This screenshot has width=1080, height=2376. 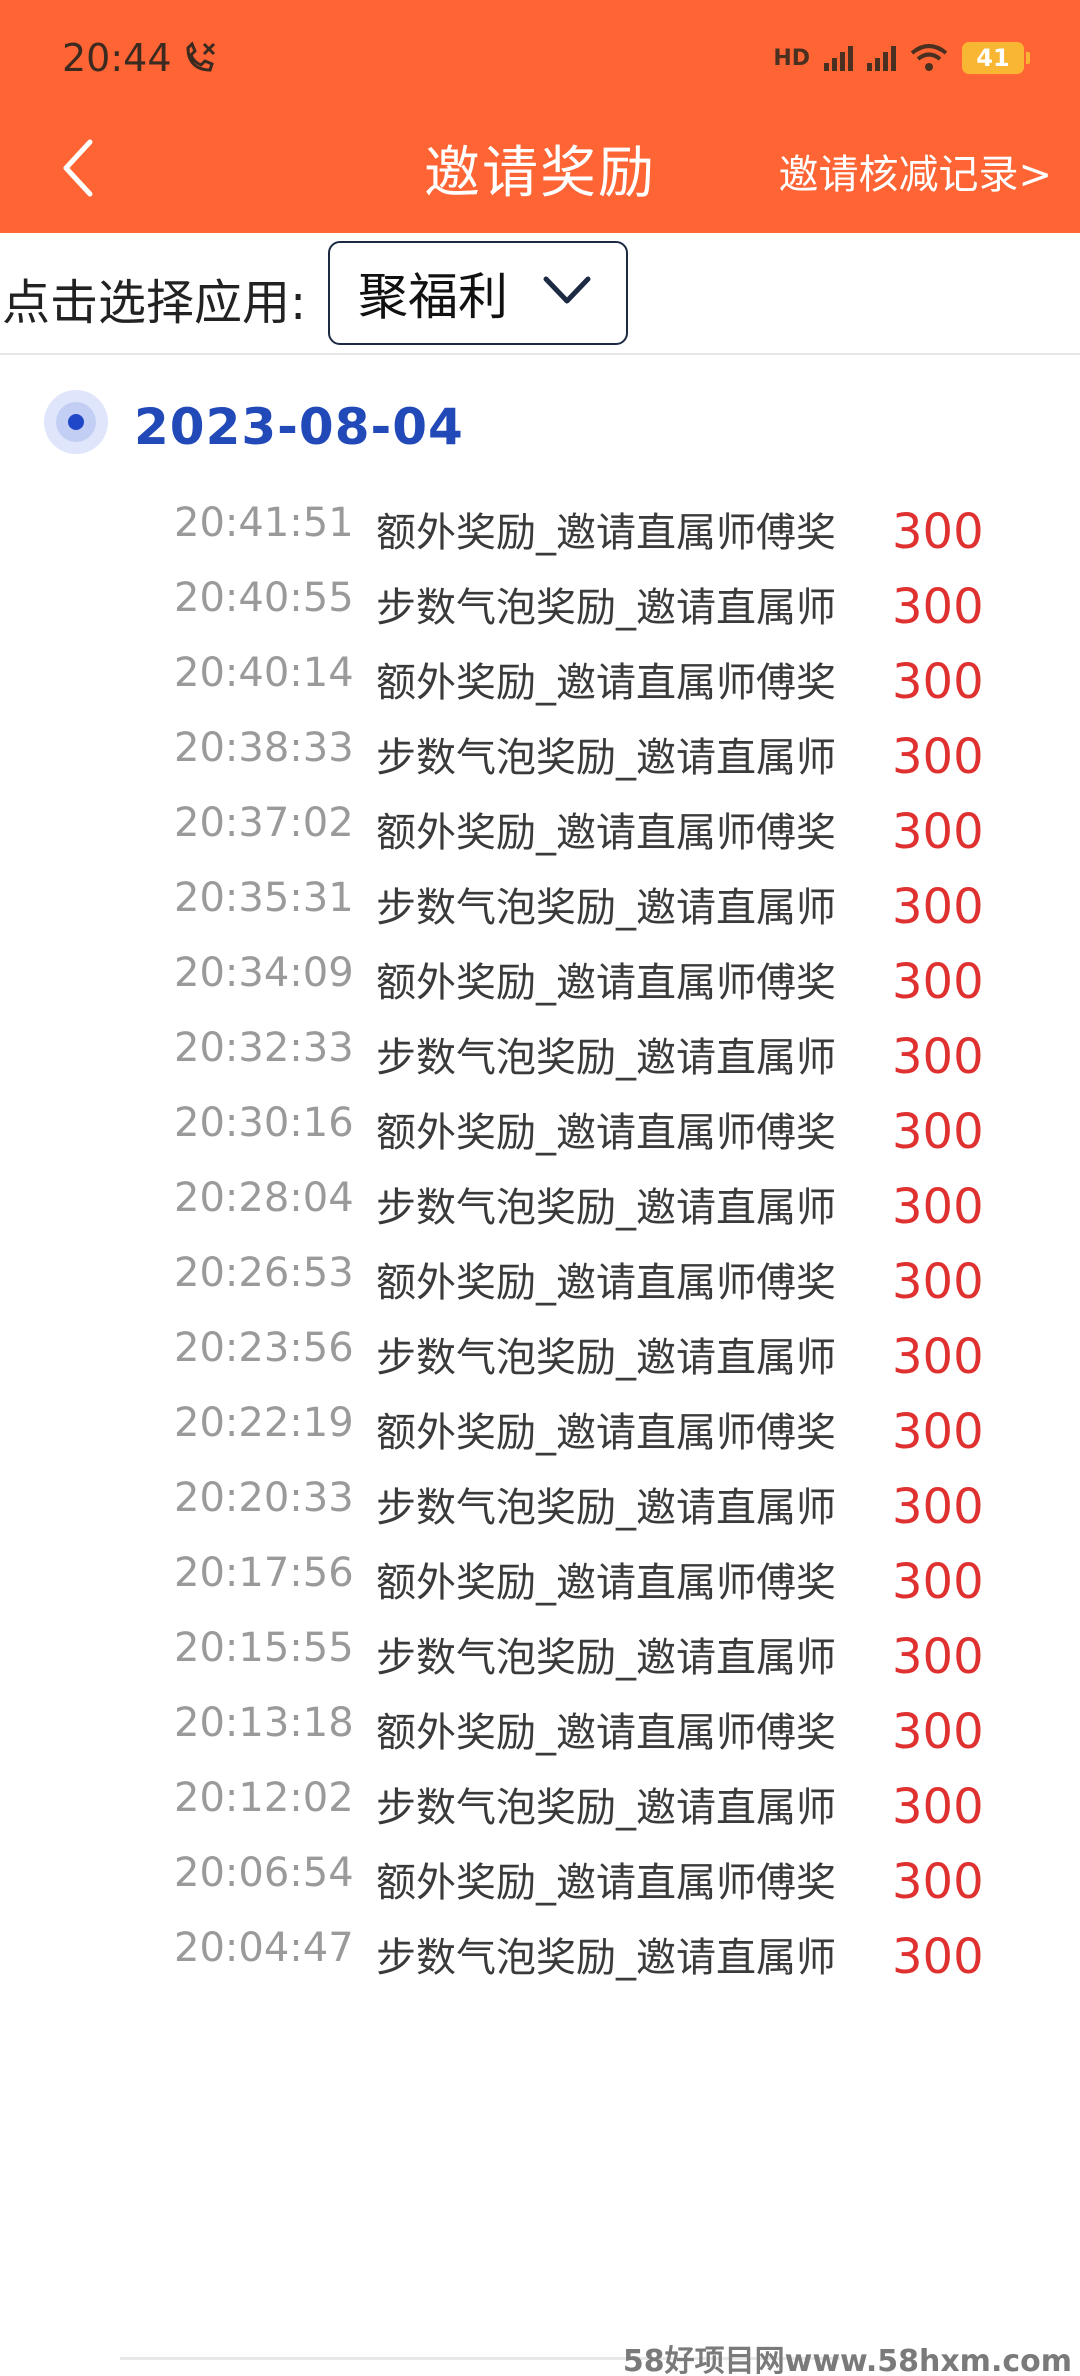 What do you see at coordinates (915, 171) in the screenshot?
I see `deduction-record-link: 邀请核减记录>` at bounding box center [915, 171].